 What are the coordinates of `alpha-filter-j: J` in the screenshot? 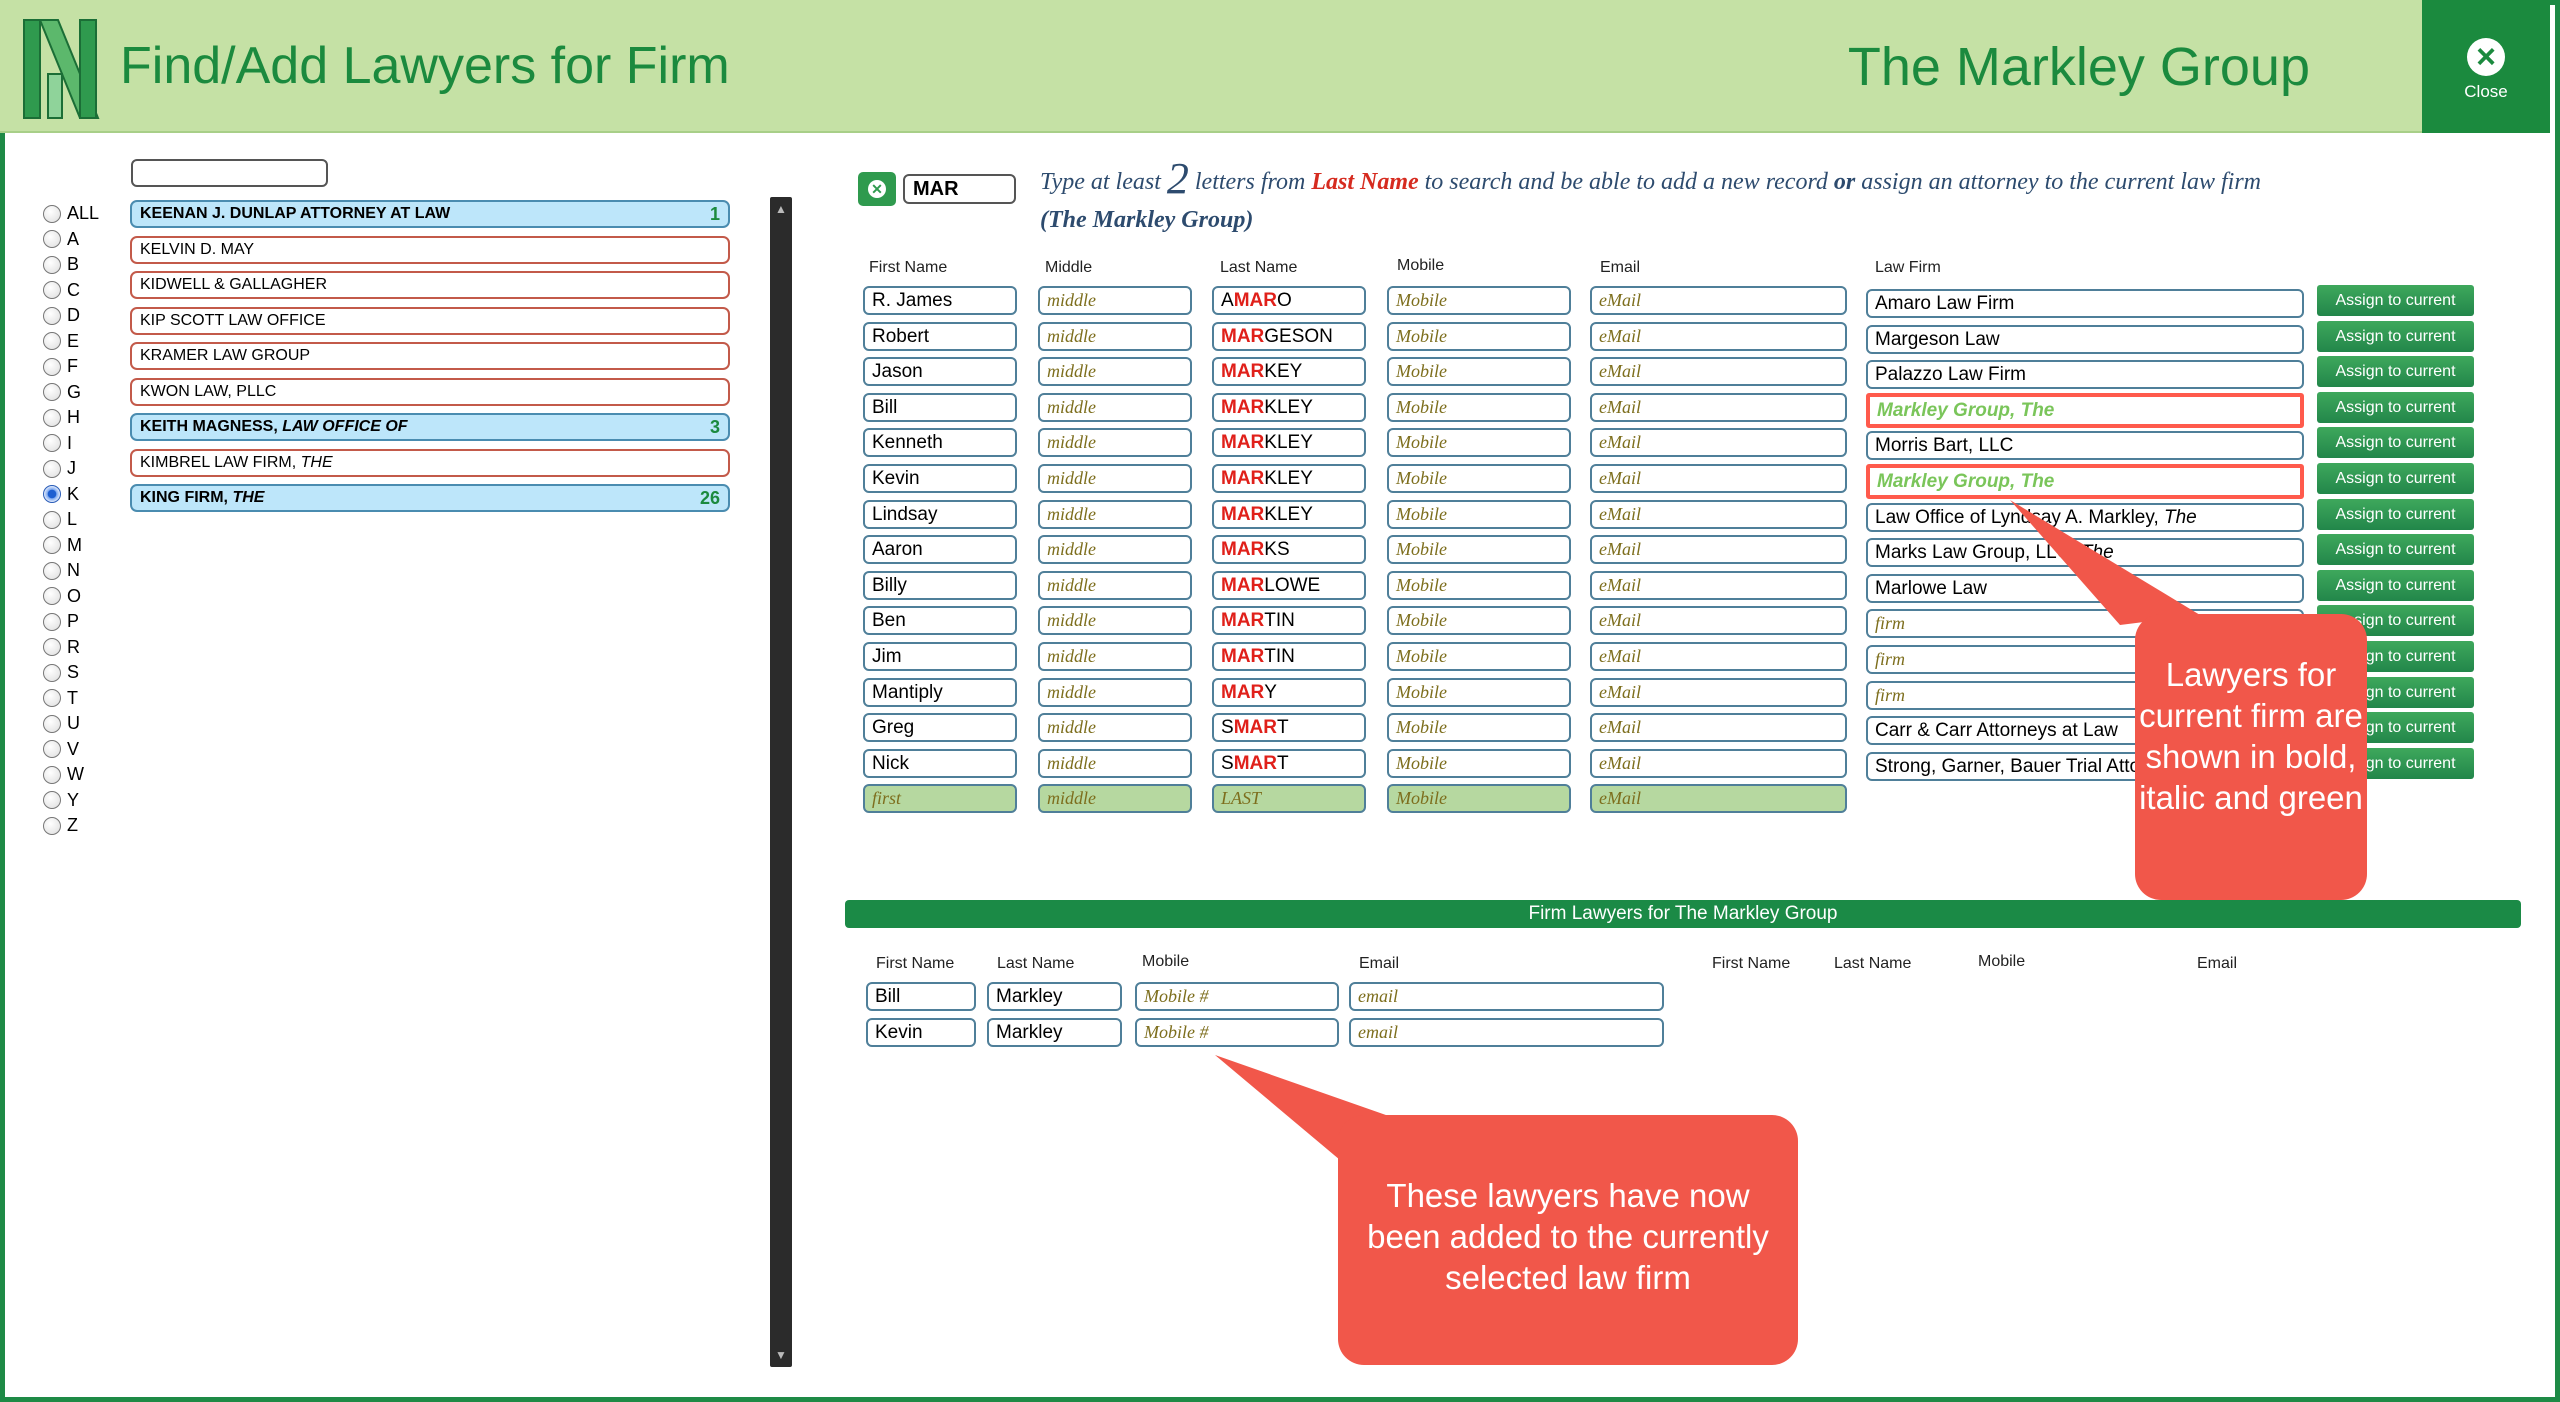 It's located at (71, 469).